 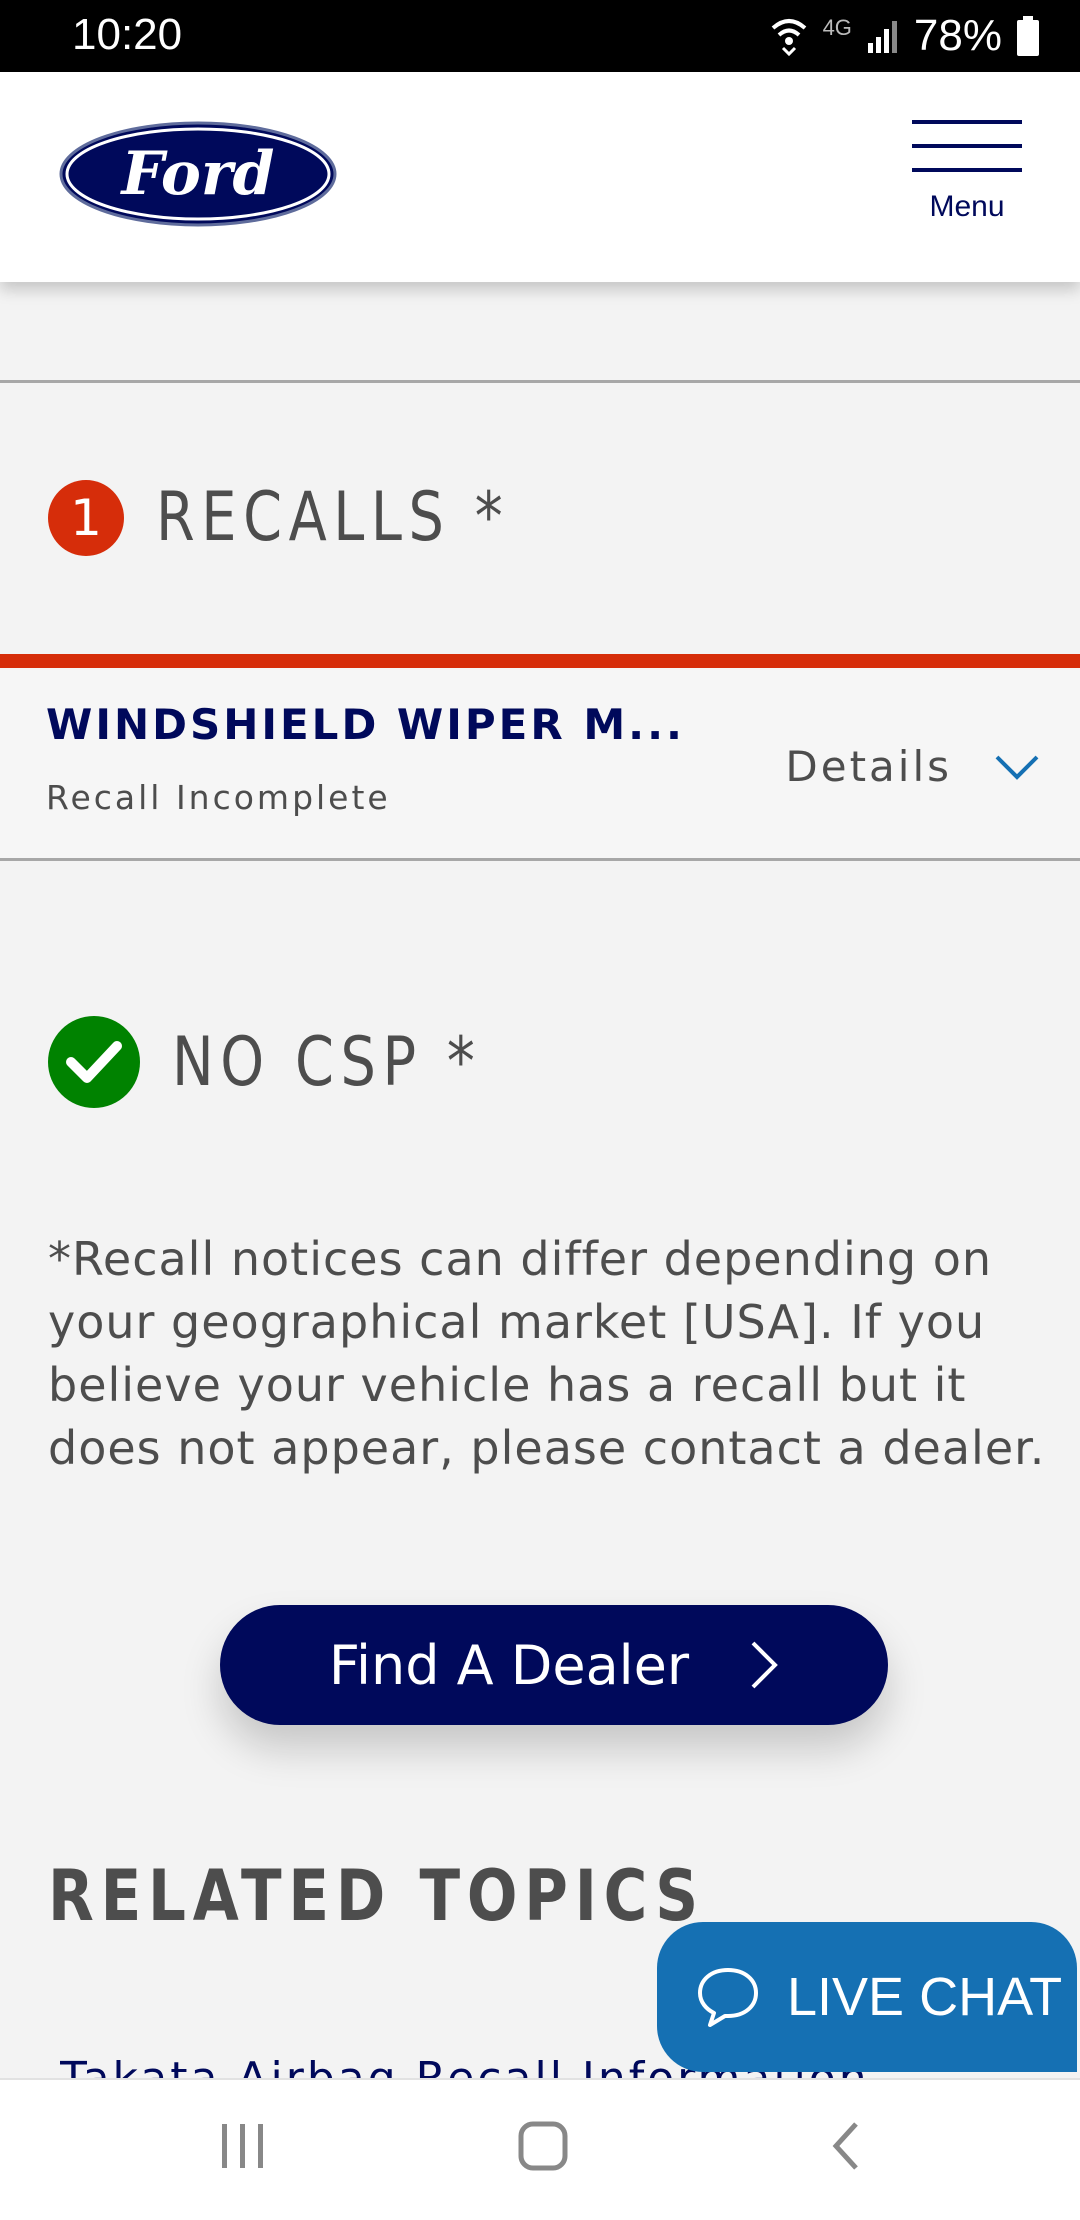 I want to click on menu-label: Menu, so click(x=967, y=206).